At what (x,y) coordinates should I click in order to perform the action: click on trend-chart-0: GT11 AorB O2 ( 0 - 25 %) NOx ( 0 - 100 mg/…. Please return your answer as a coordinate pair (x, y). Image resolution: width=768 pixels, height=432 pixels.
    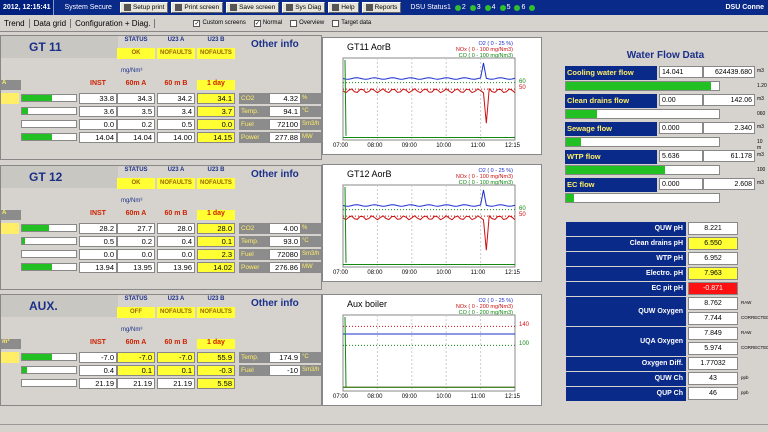
    Looking at the image, I should click on (432, 96).